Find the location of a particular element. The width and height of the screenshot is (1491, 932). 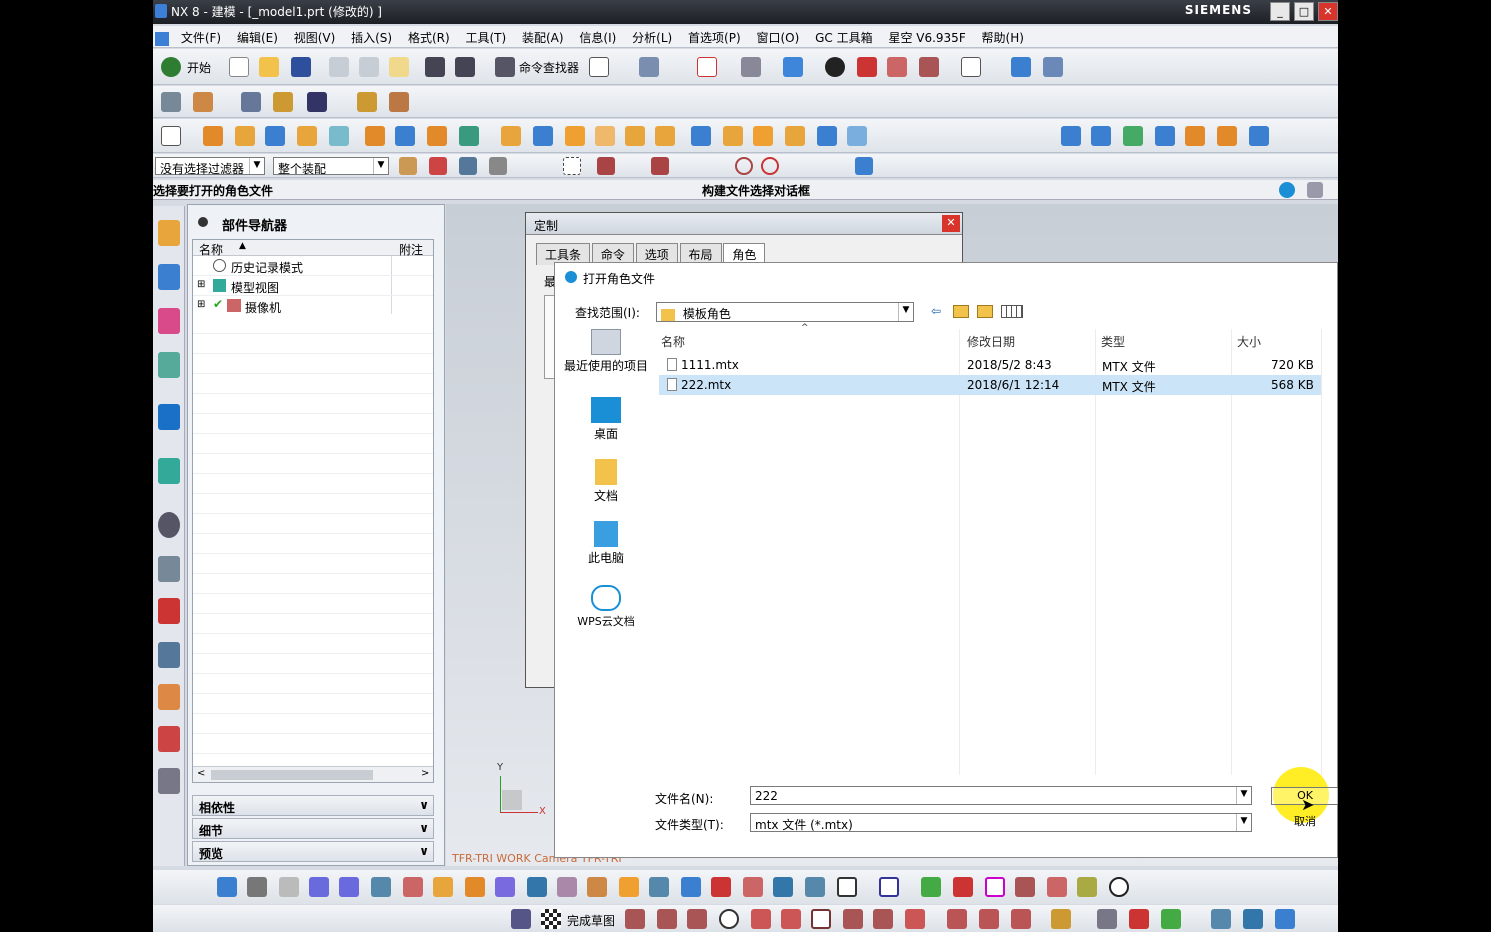

arc-icon is located at coordinates (697, 919).